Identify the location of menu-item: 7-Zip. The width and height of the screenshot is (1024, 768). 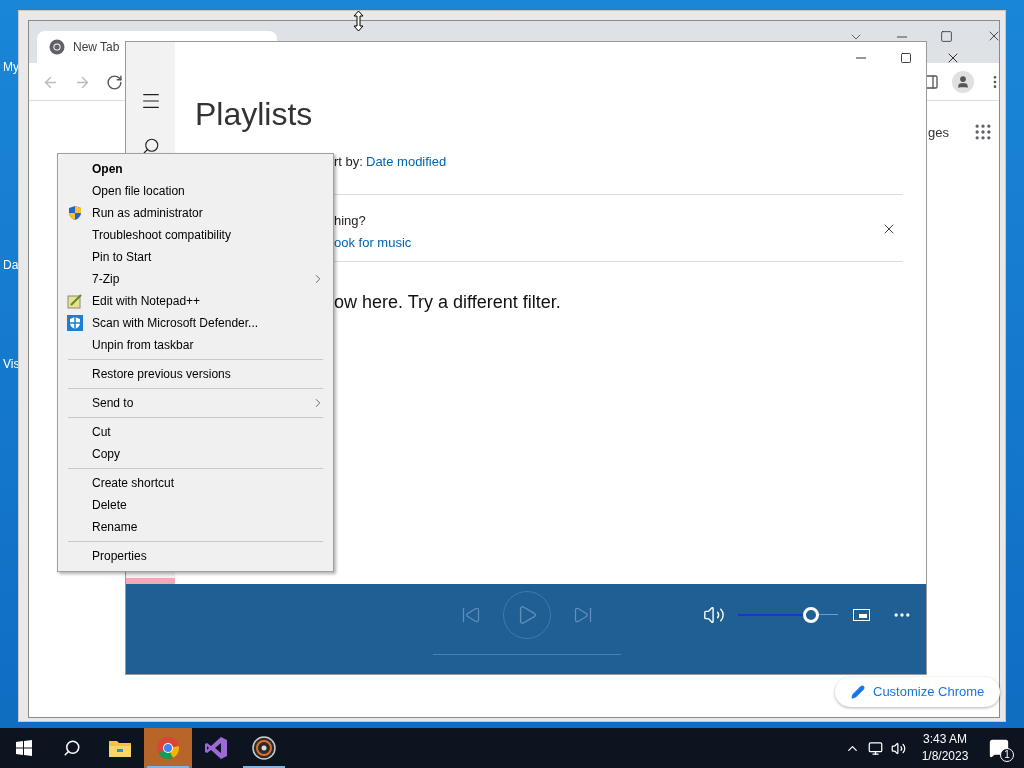
(195, 279).